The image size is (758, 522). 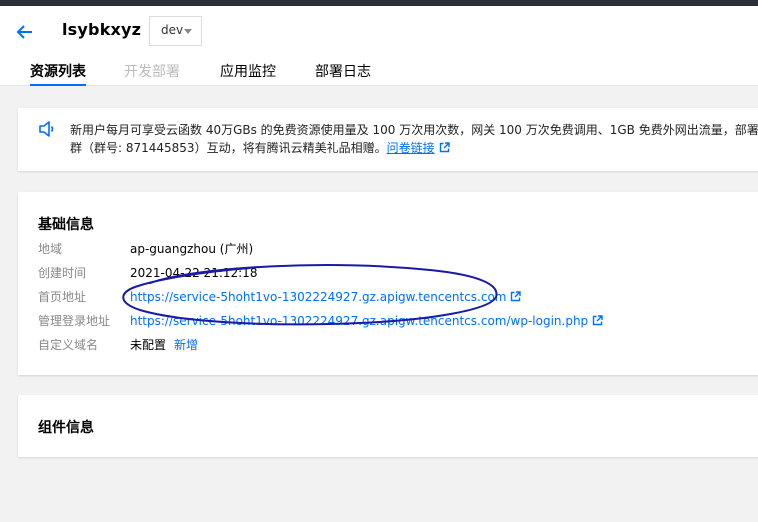 What do you see at coordinates (66, 225) in the screenshot?
I see `basic-info-title: 基础信息` at bounding box center [66, 225].